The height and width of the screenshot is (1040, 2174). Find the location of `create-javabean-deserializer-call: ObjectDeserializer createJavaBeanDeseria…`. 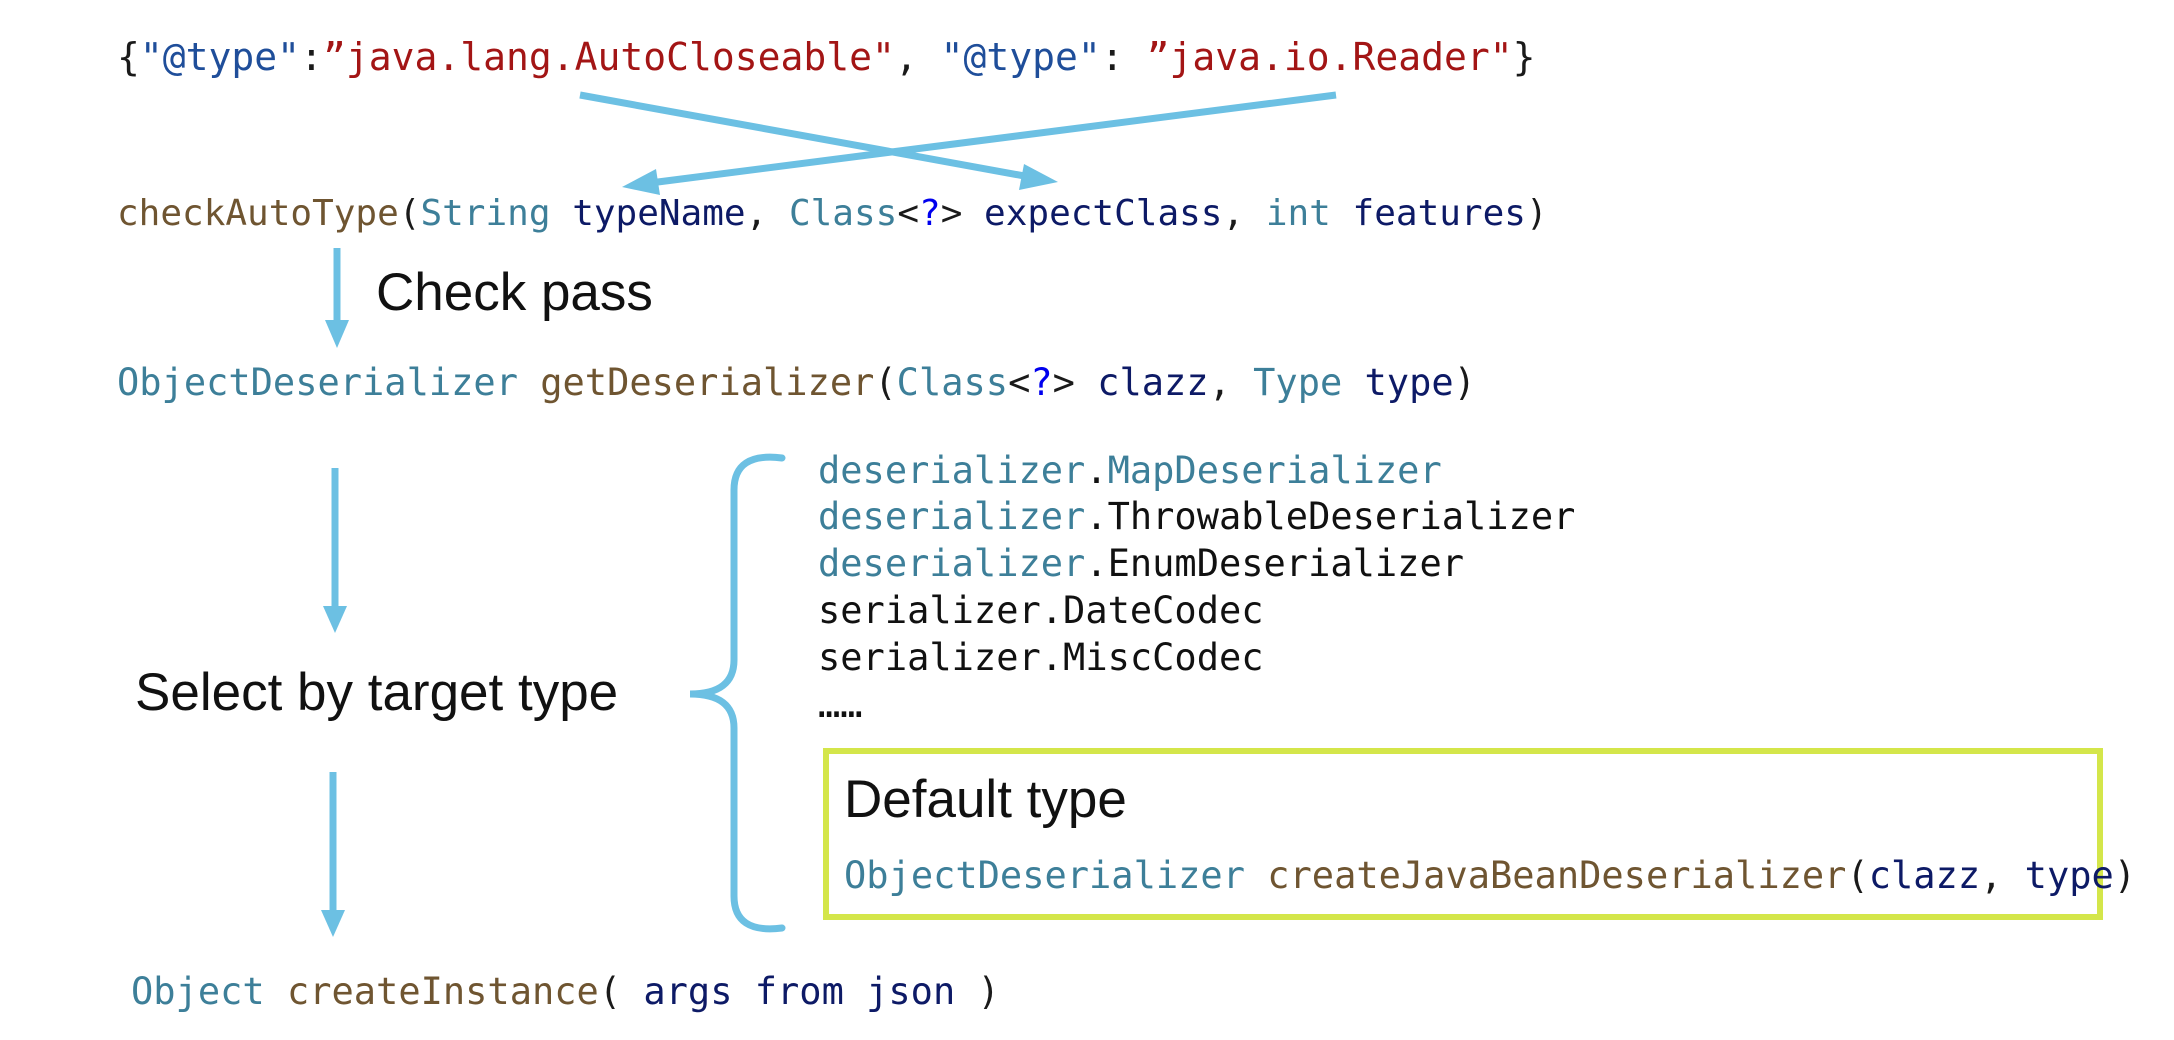

create-javabean-deserializer-call: ObjectDeserializer createJavaBeanDeseria… is located at coordinates (1490, 875).